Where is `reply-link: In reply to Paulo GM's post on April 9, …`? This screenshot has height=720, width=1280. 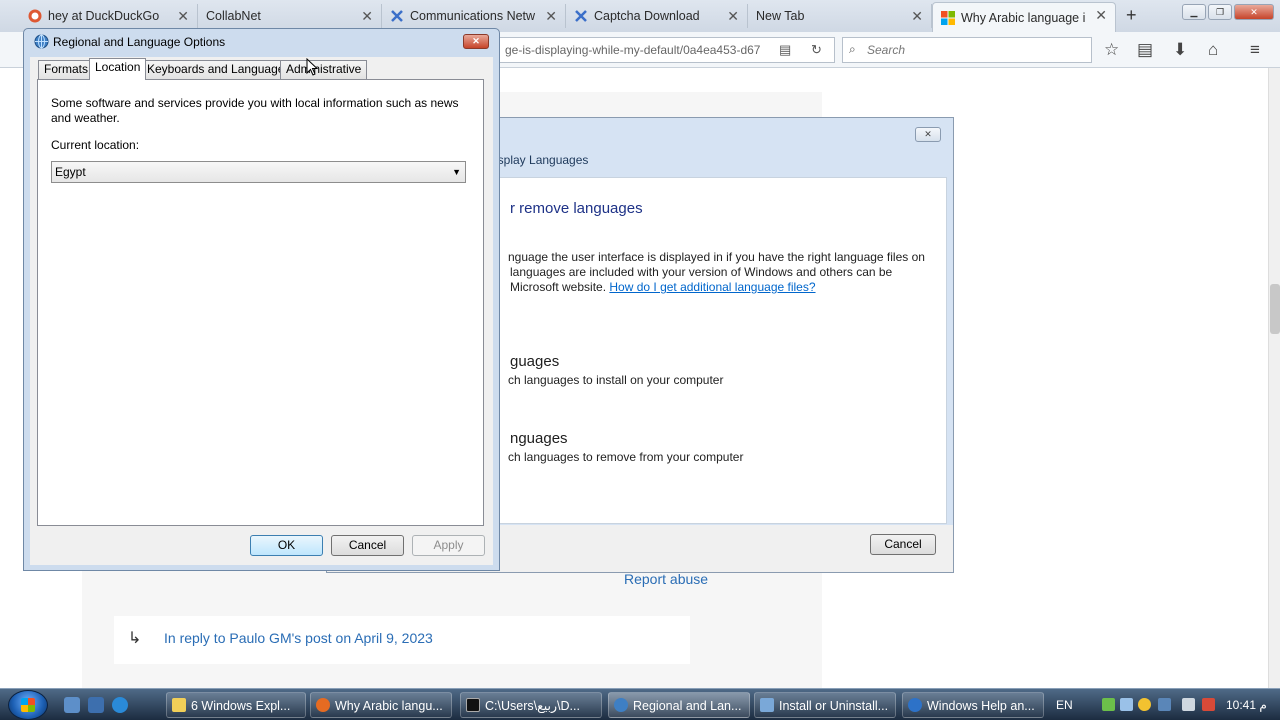
reply-link: In reply to Paulo GM's post on April 9, … is located at coordinates (298, 638).